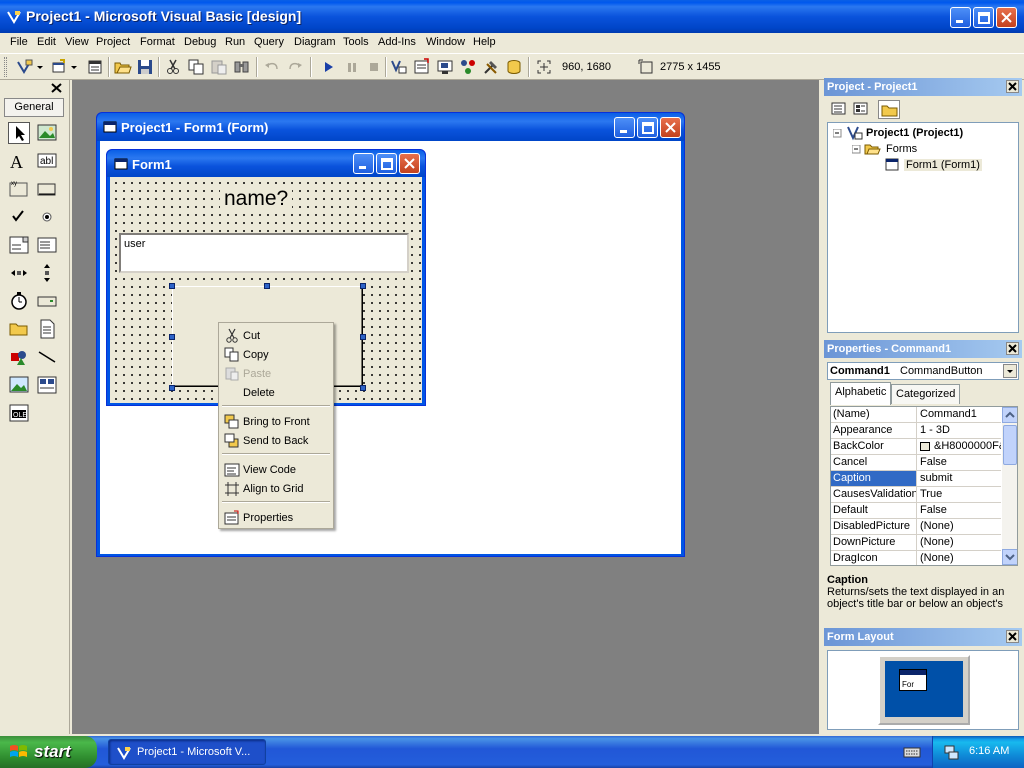 The height and width of the screenshot is (768, 1024). What do you see at coordinates (145, 67) in the screenshot?
I see `save-icon` at bounding box center [145, 67].